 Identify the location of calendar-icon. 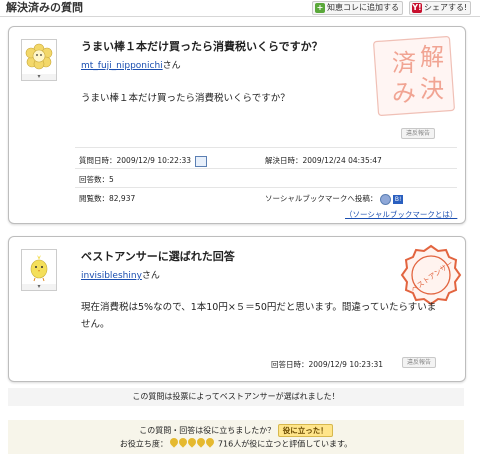
(201, 161).